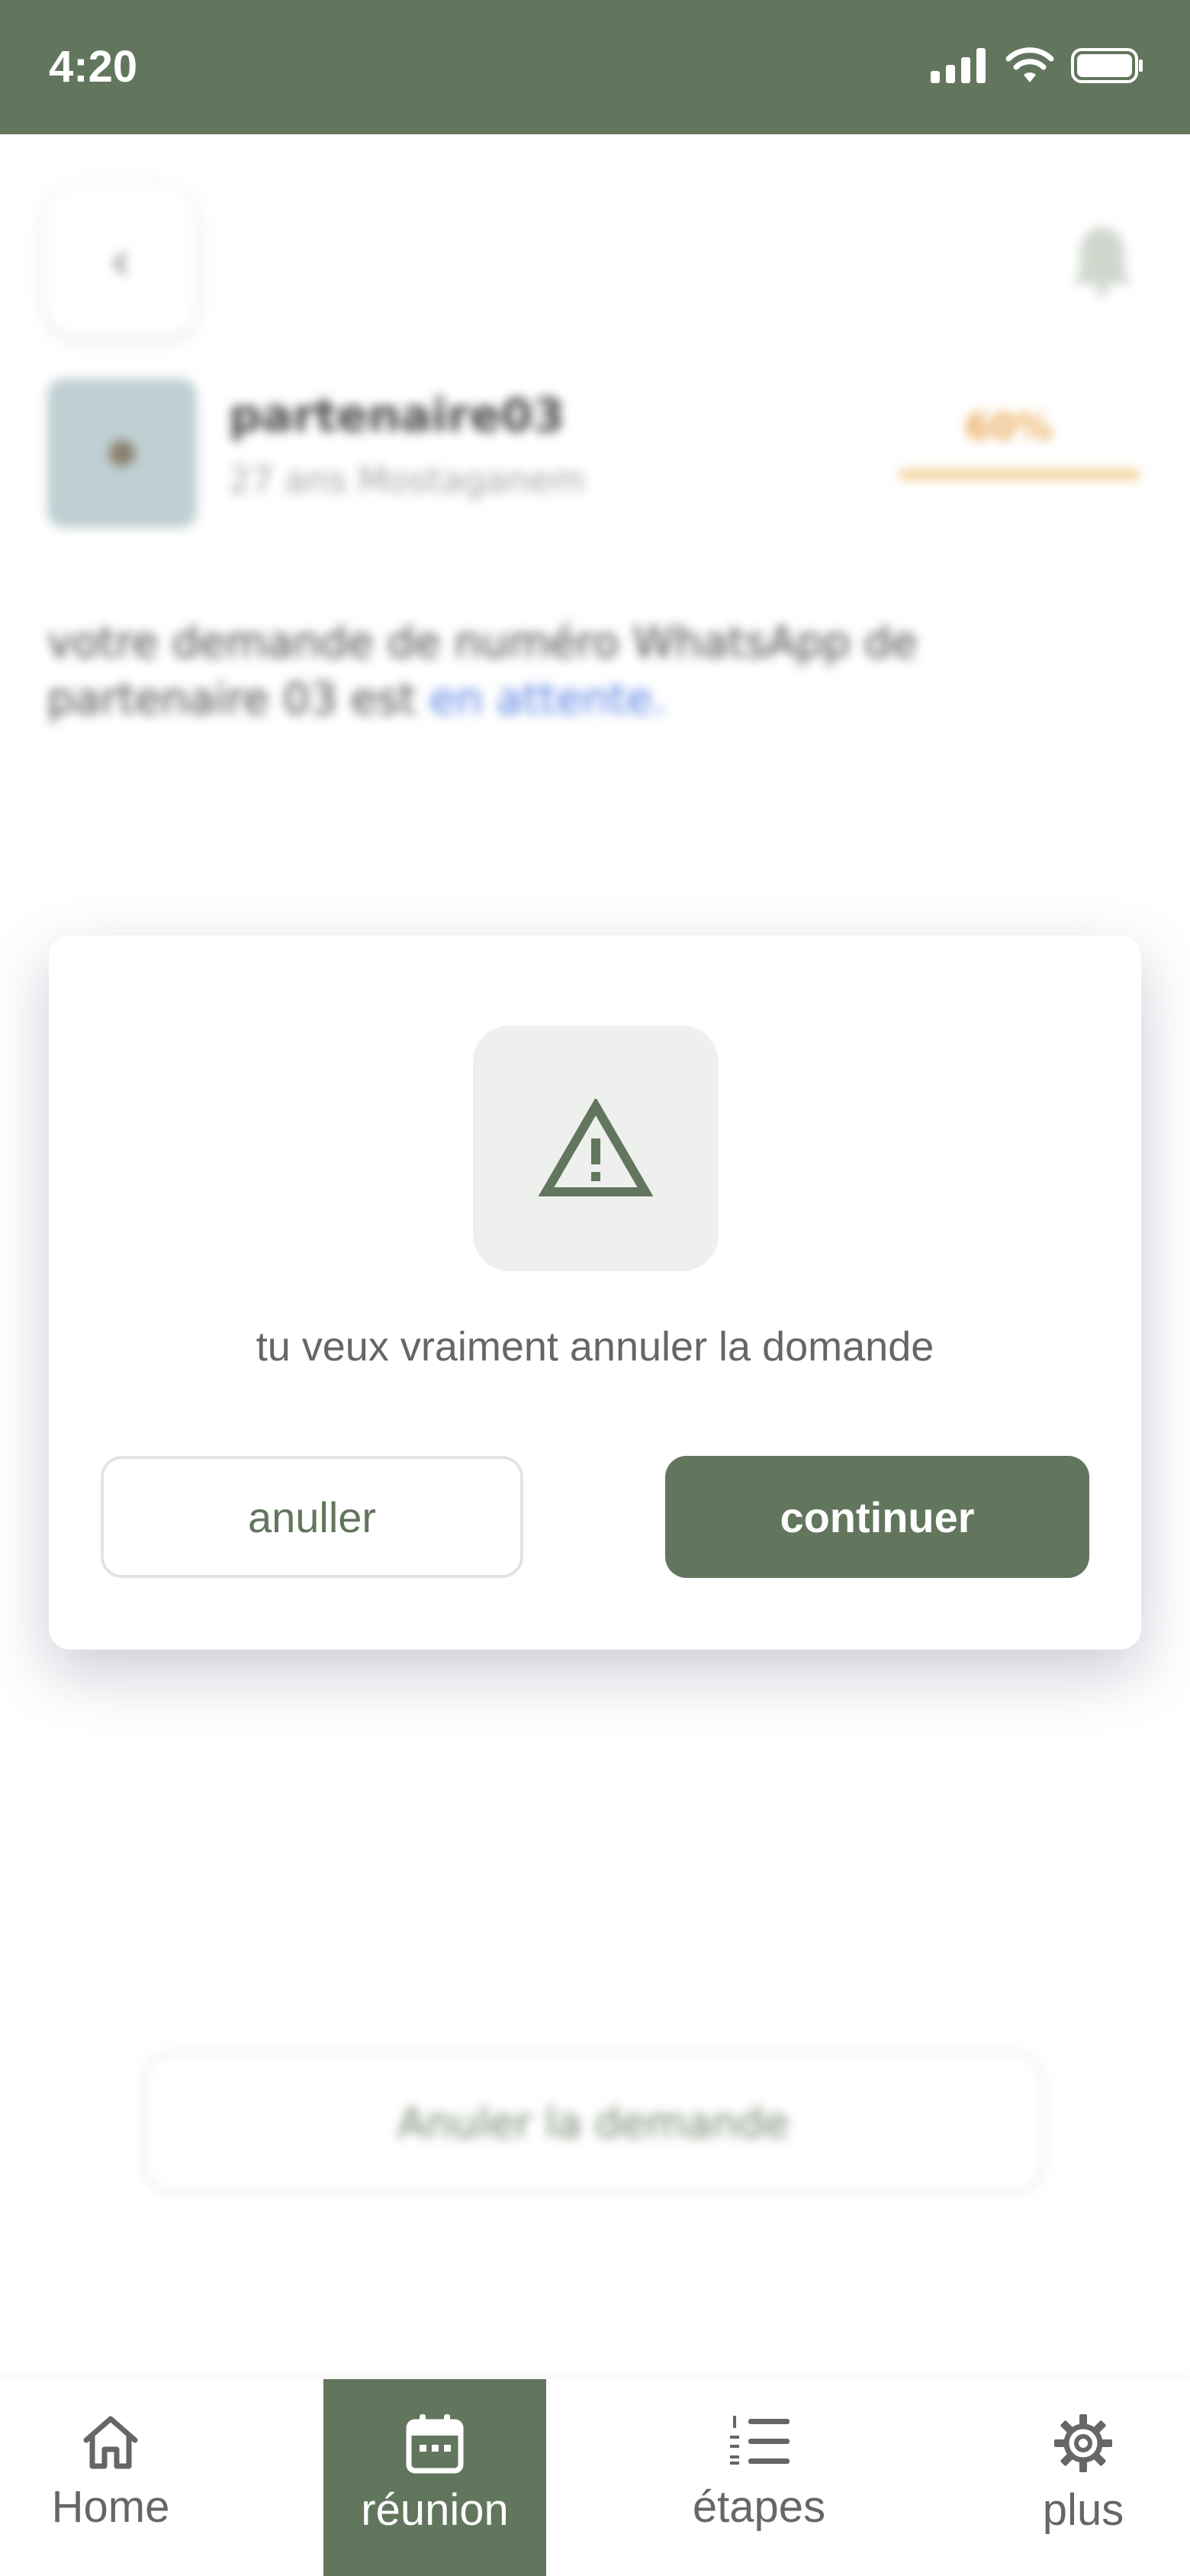  Describe the element at coordinates (93, 67) in the screenshot. I see `status-time: 4:20` at that location.